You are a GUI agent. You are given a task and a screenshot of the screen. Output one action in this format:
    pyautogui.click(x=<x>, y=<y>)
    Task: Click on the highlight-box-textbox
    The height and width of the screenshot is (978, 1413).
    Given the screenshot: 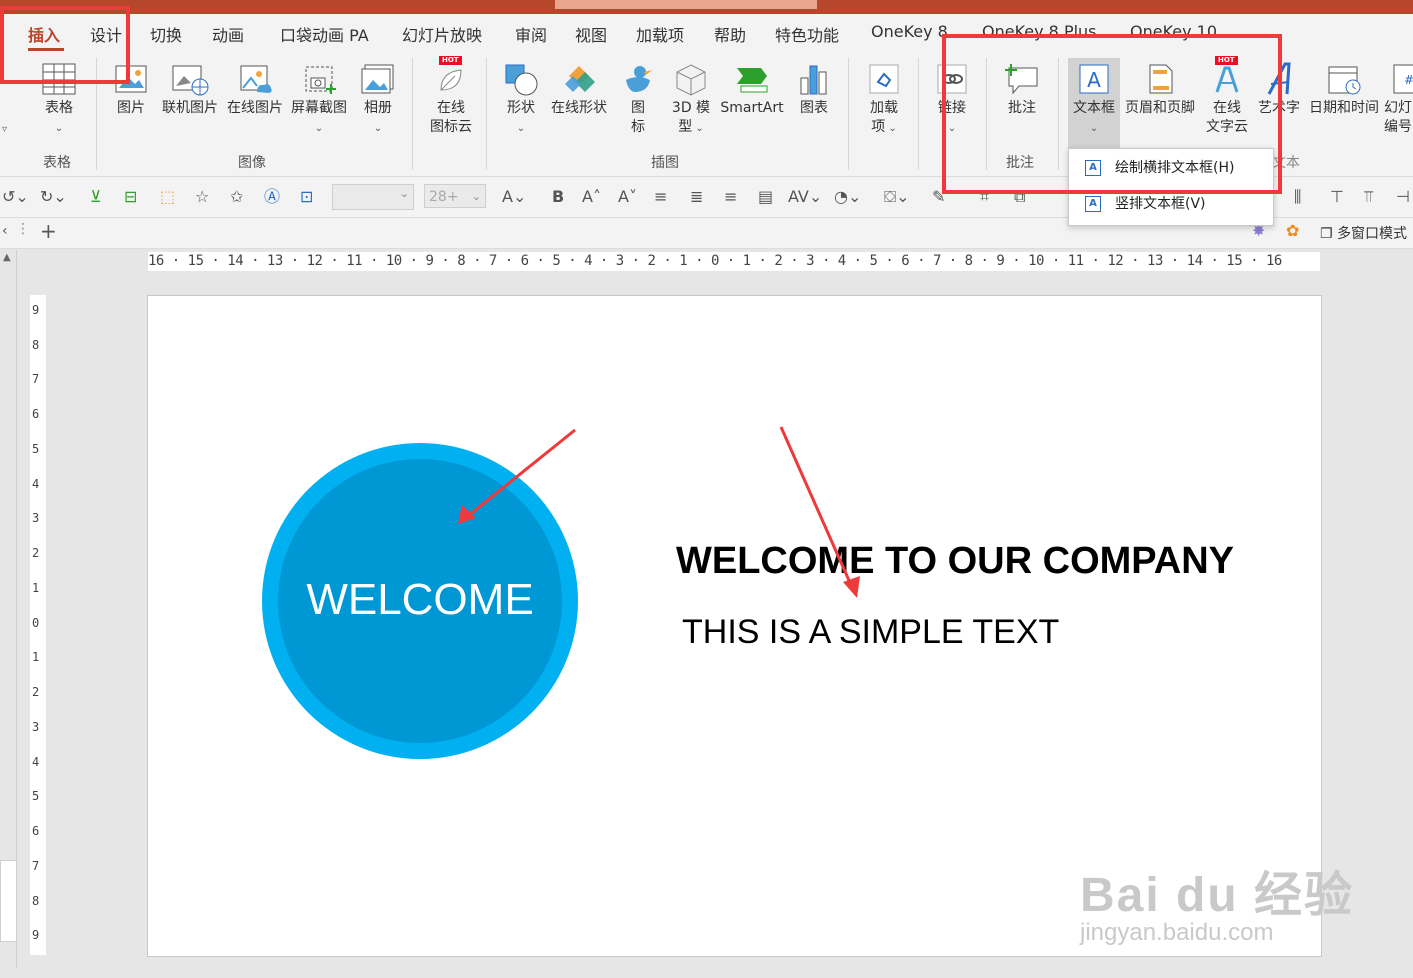 What is the action you would take?
    pyautogui.click(x=1112, y=114)
    